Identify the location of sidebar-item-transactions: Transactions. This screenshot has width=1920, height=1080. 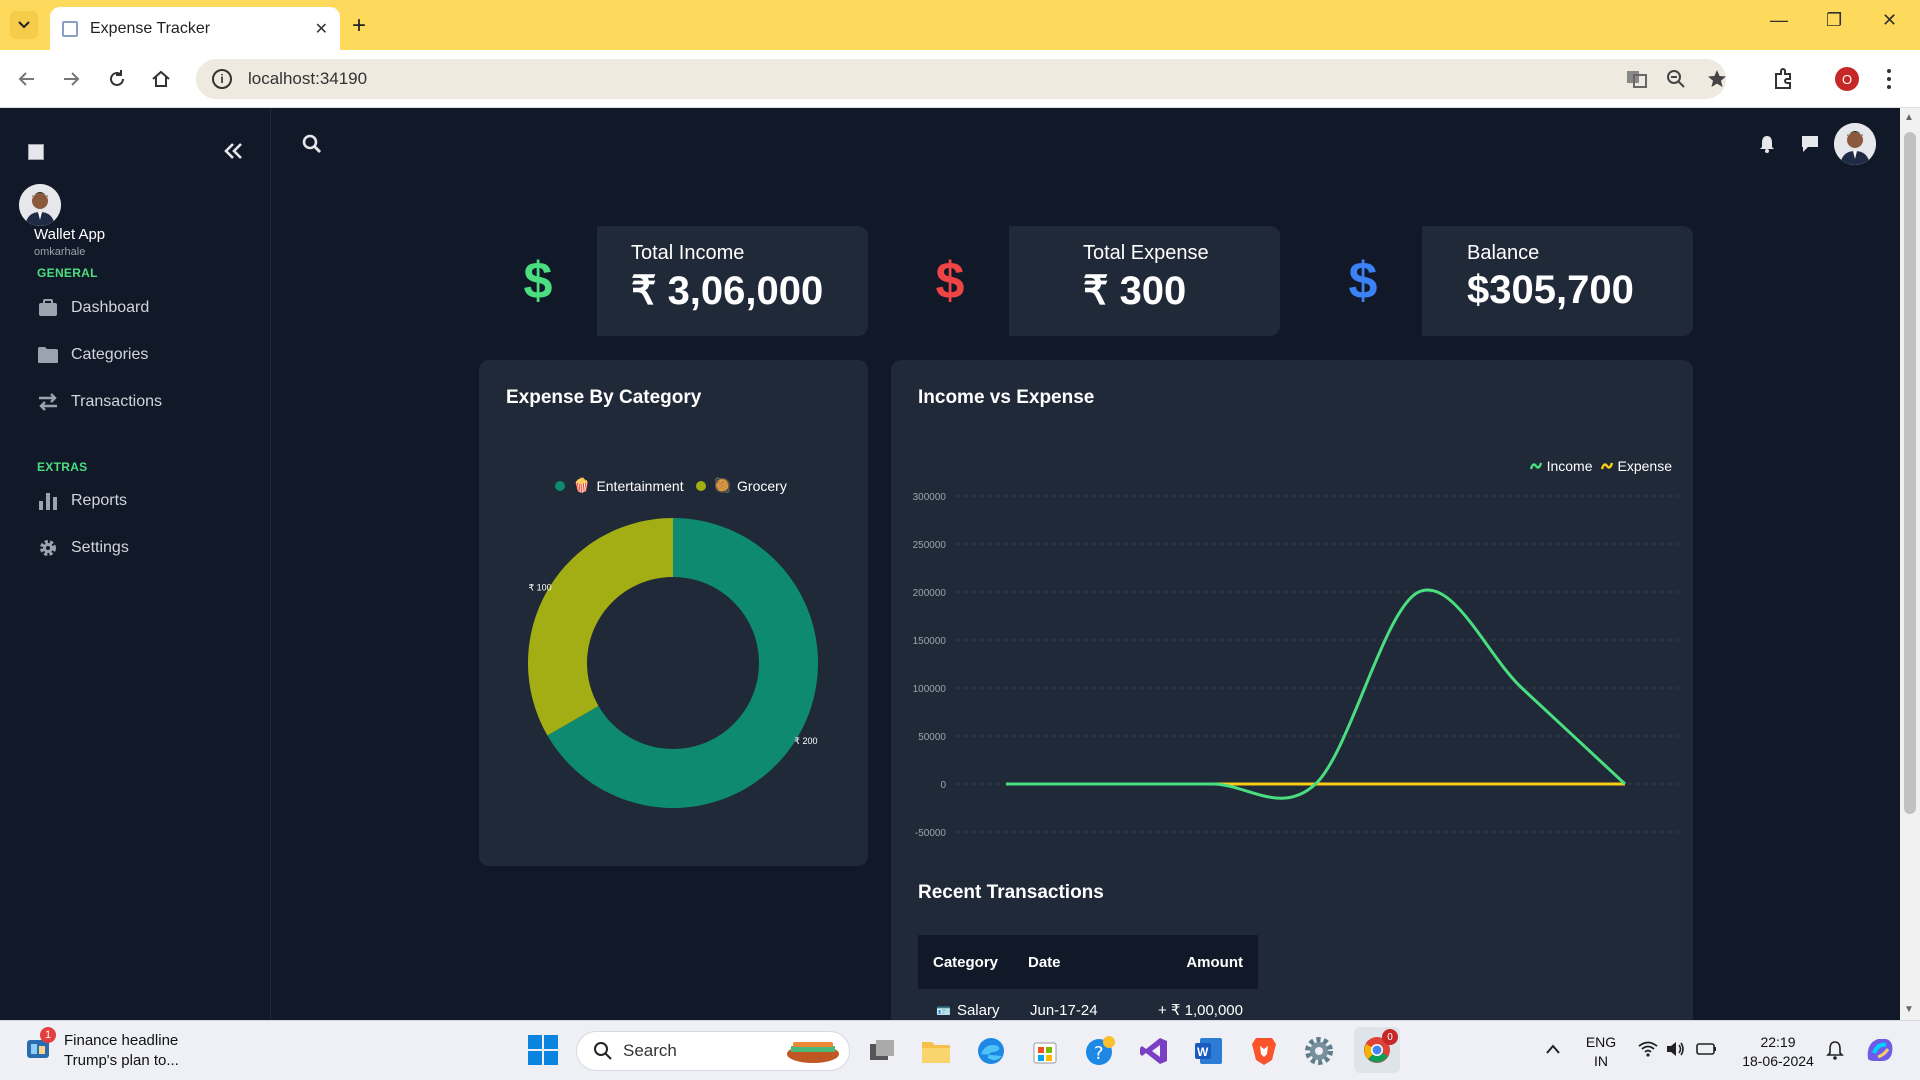
(99, 402).